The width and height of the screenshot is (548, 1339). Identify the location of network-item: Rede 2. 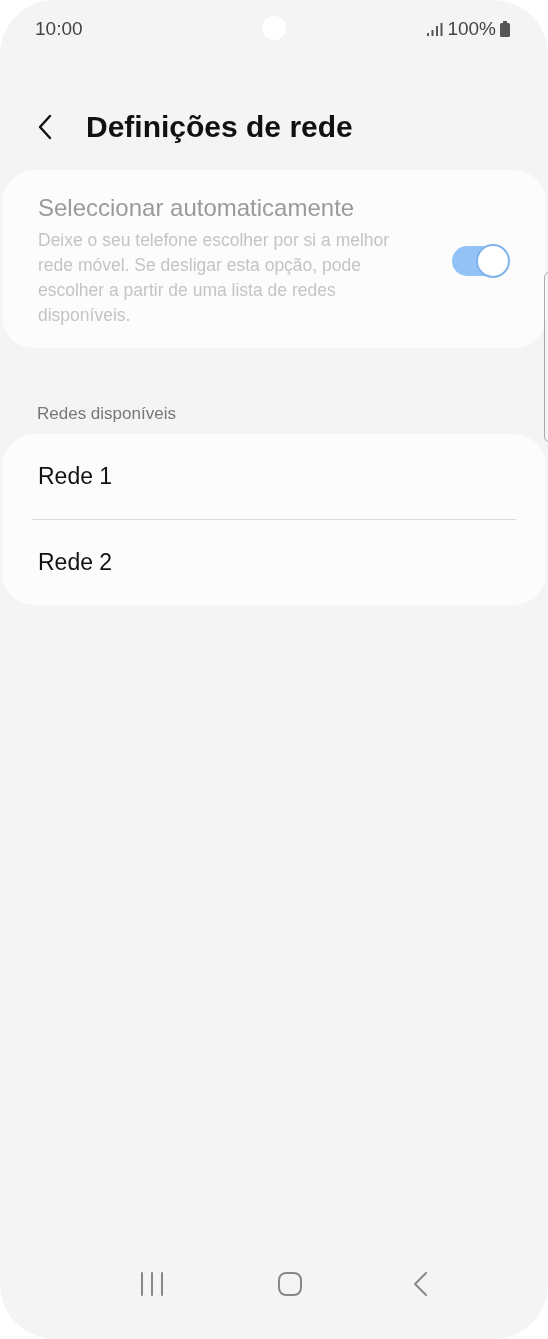
(274, 562).